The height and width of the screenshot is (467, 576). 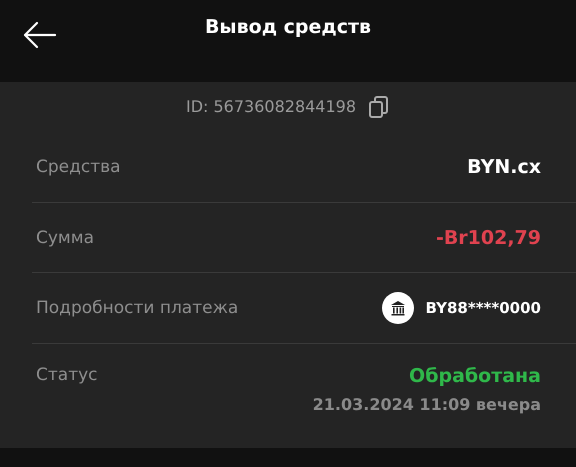 What do you see at coordinates (398, 308) in the screenshot?
I see `bank-icon` at bounding box center [398, 308].